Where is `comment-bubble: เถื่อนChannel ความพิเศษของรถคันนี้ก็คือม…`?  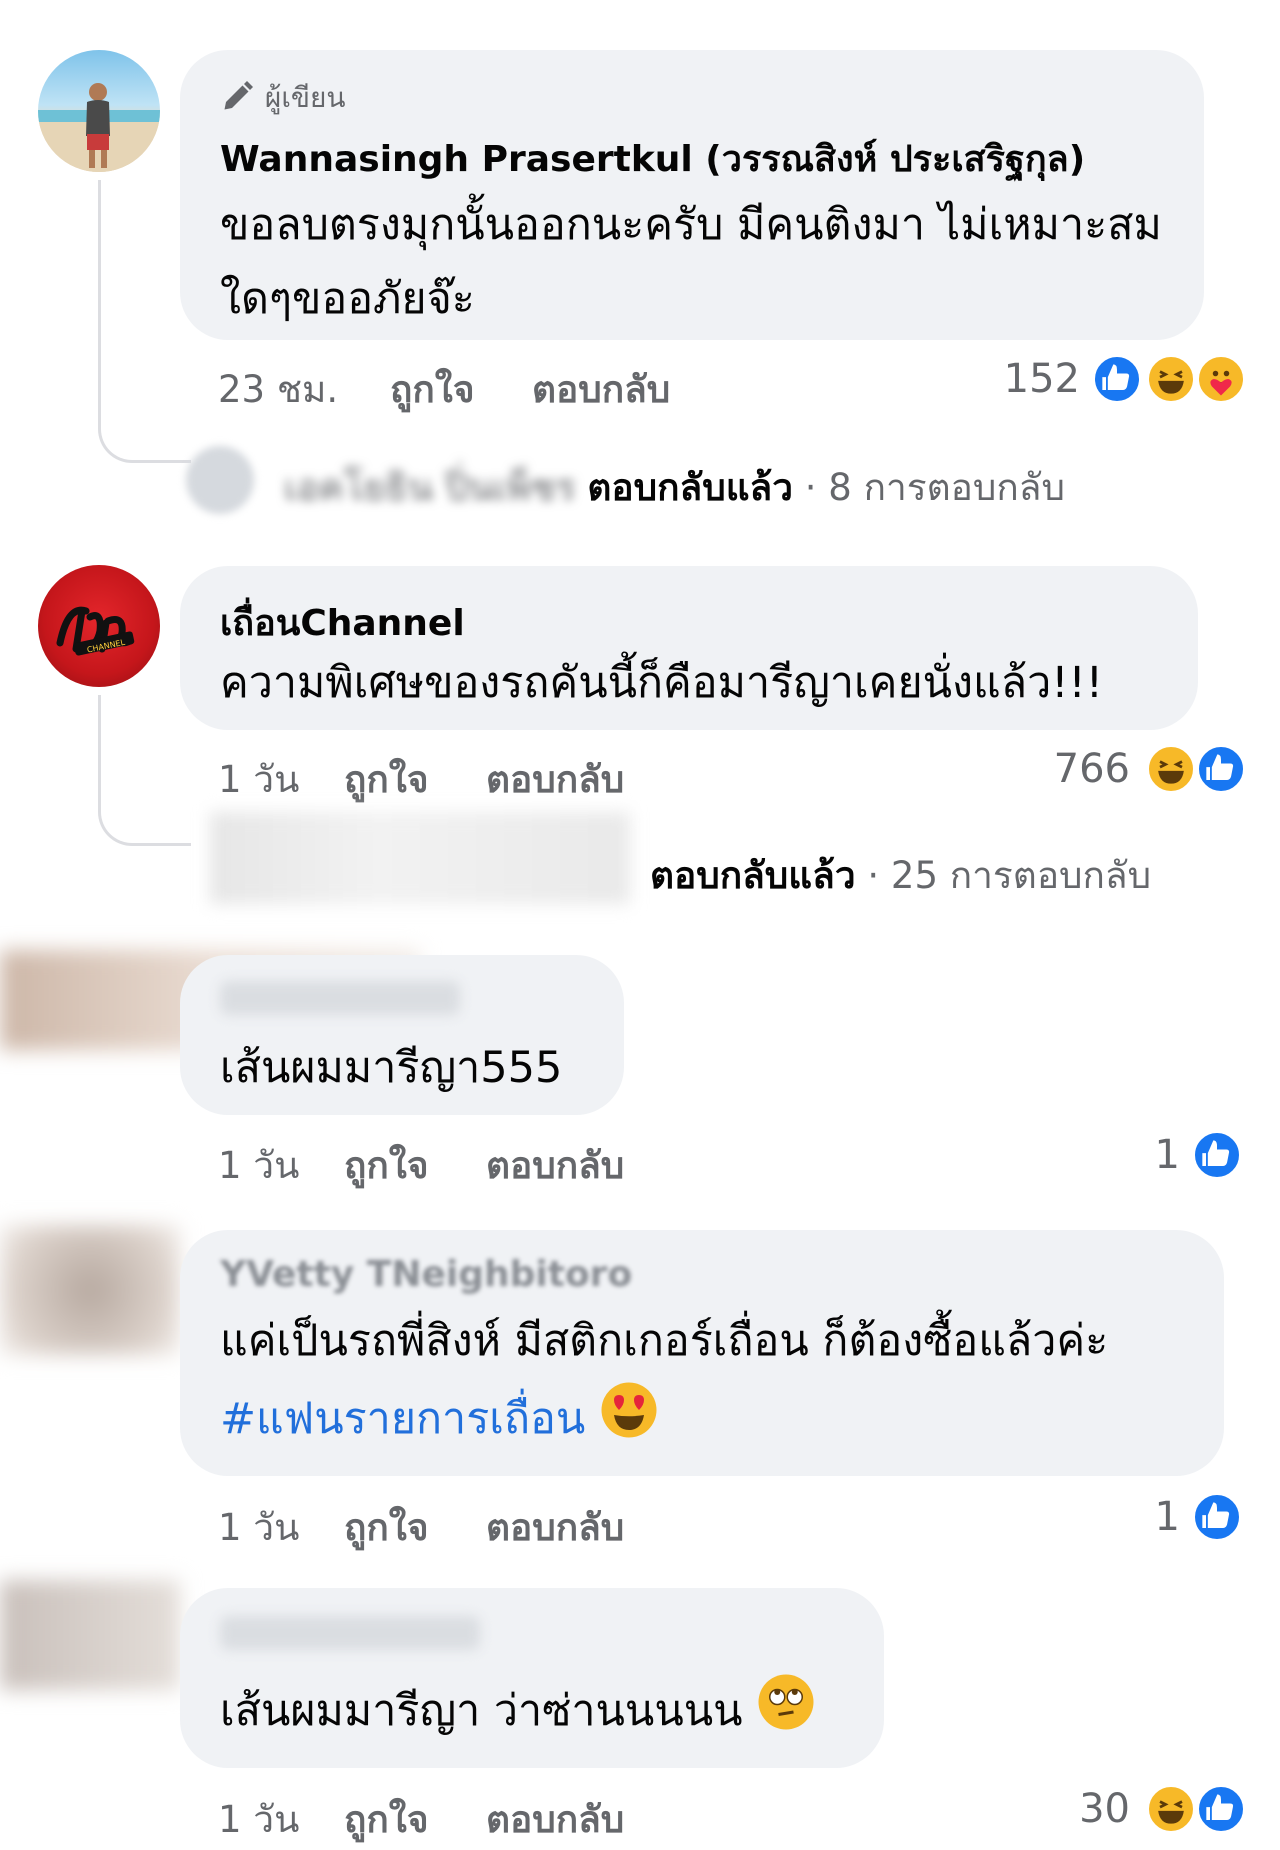 comment-bubble: เถื่อนChannel ความพิเศษของรถคันนี้ก็คือม… is located at coordinates (689, 648).